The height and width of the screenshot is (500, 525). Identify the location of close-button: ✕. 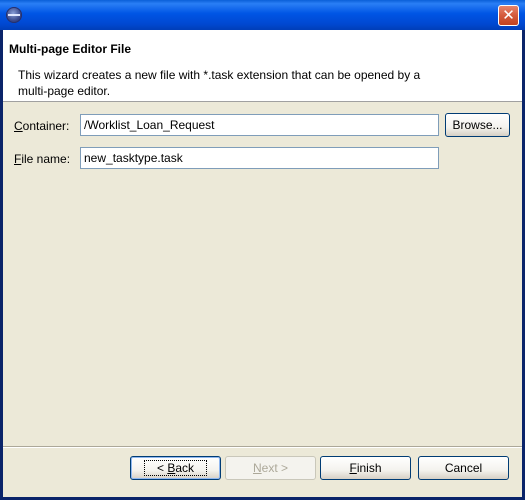
(508, 15).